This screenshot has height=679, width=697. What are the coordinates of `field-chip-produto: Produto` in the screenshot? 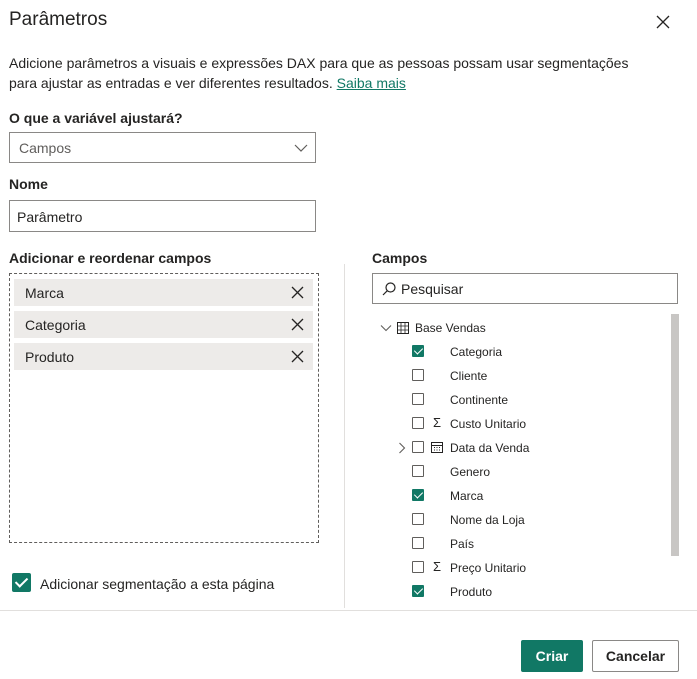 It's located at (163, 356).